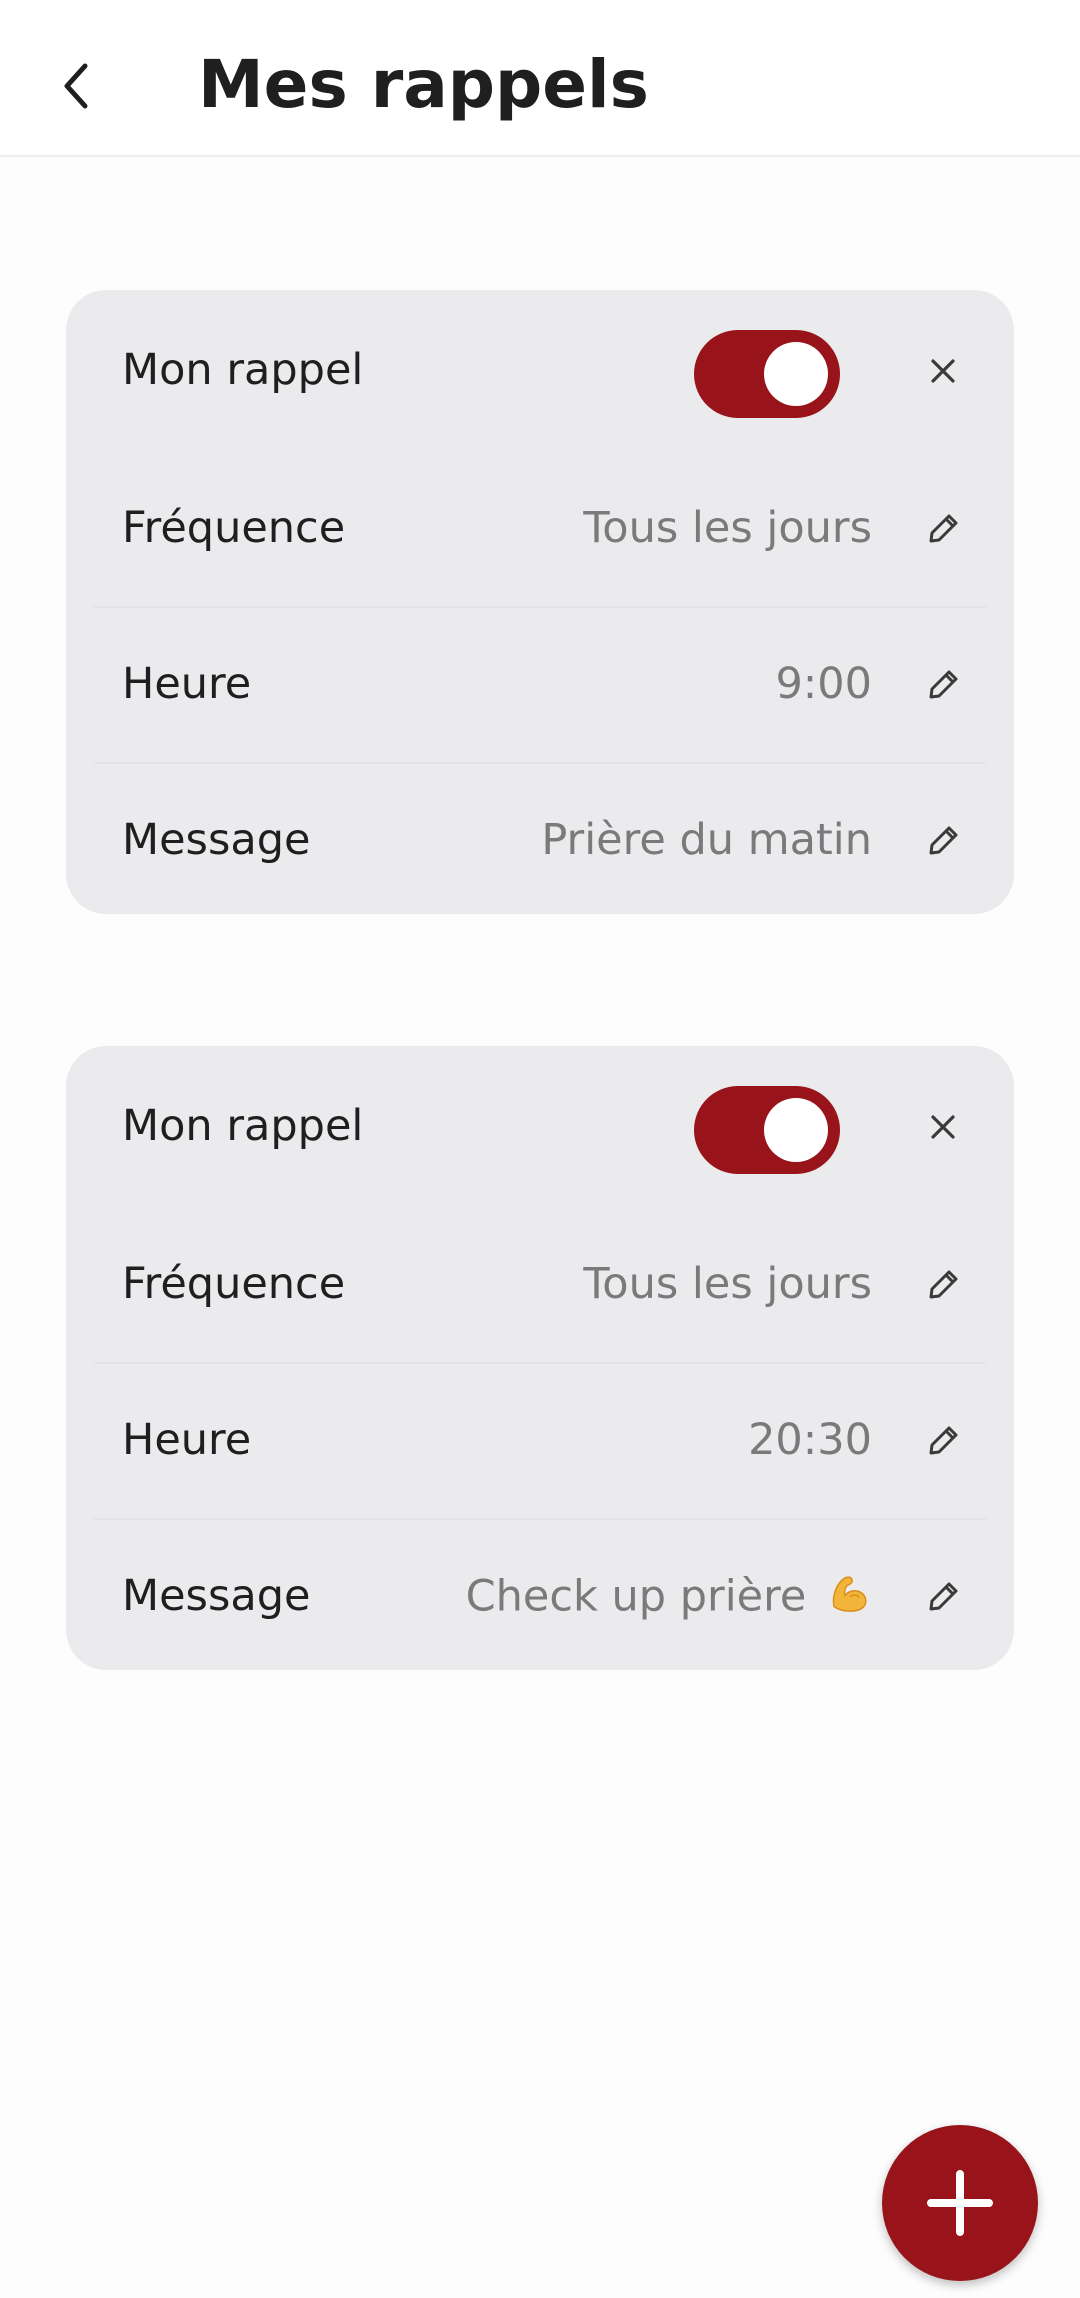 This screenshot has height=2298, width=1080. Describe the element at coordinates (823, 684) in the screenshot. I see `time-value: 9:00` at that location.